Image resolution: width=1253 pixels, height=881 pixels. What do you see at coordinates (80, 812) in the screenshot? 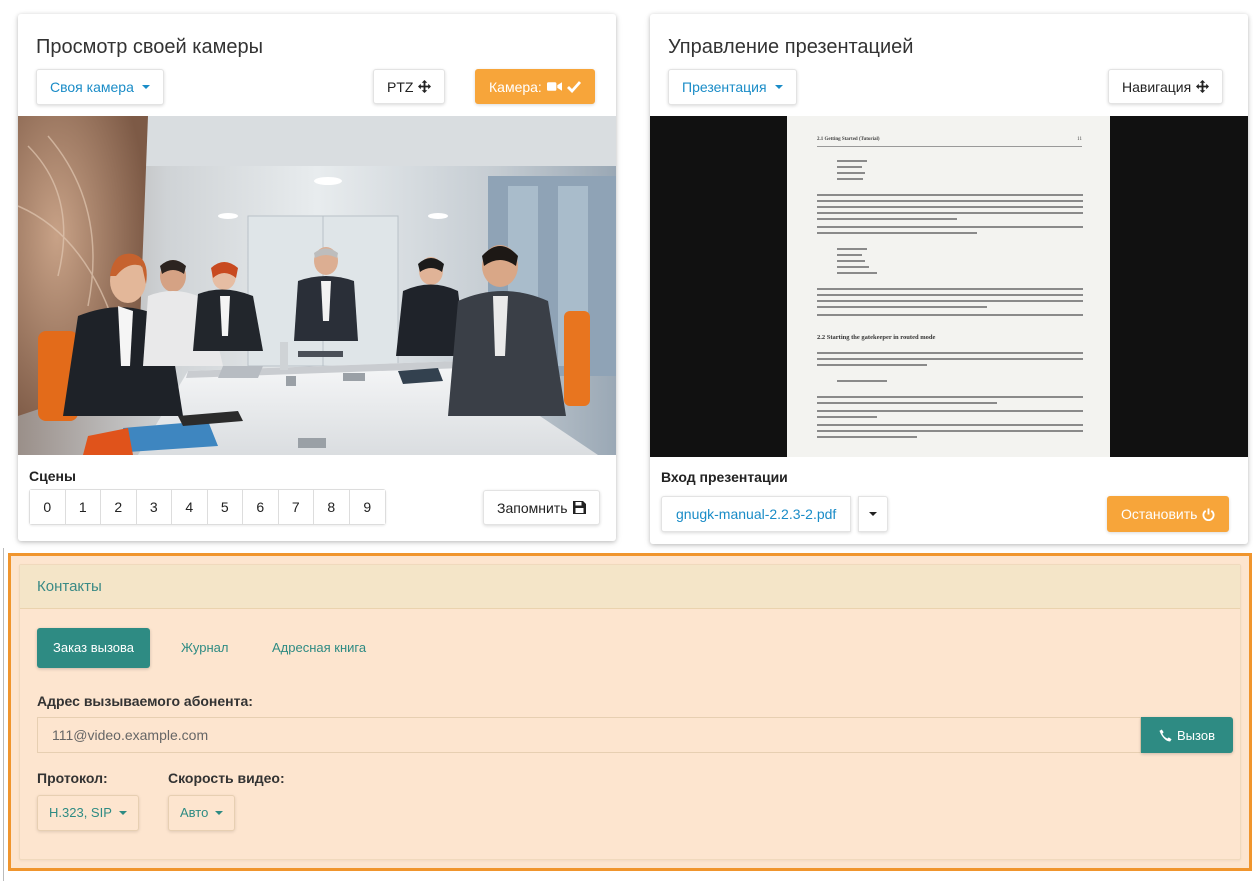
I see `protocol-value: H.323, SIP` at bounding box center [80, 812].